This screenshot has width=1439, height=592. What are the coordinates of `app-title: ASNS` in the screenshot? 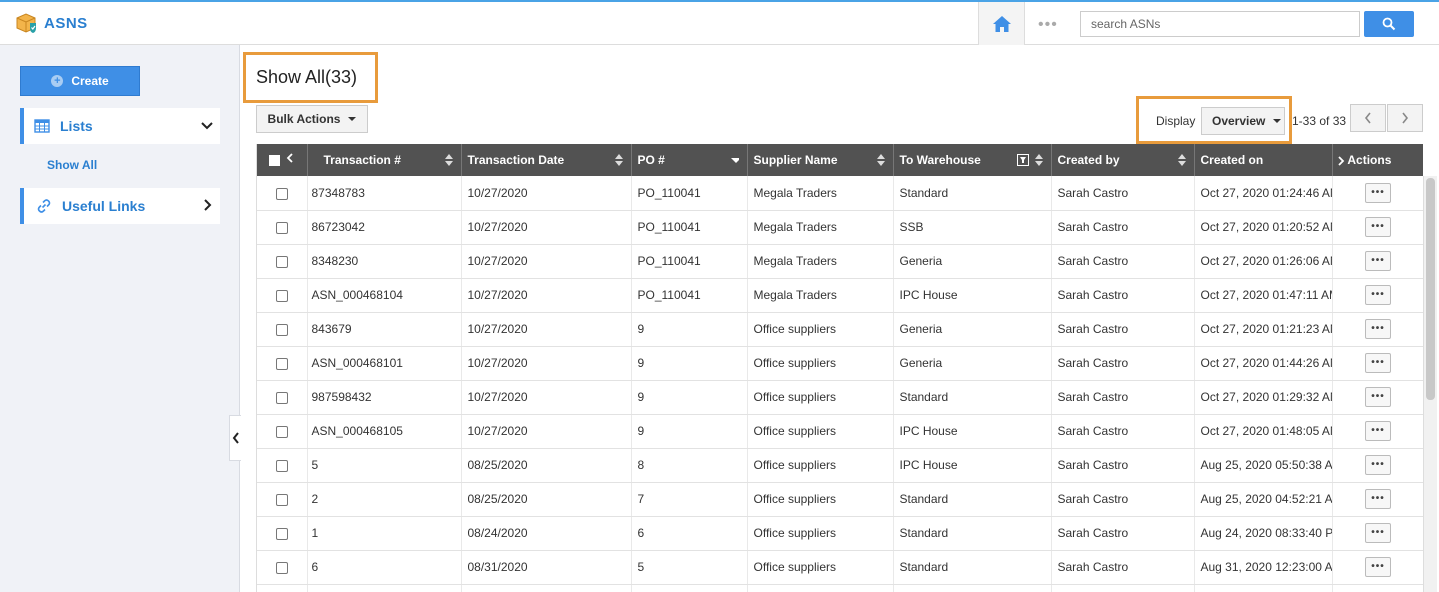 It's located at (66, 23).